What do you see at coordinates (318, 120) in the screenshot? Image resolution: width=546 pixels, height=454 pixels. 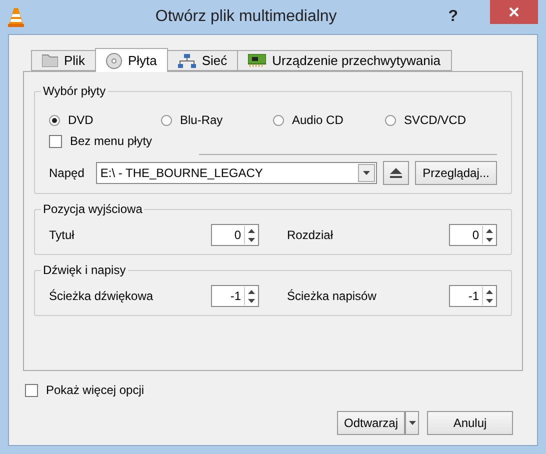 I see `radio-label: Audio CD` at bounding box center [318, 120].